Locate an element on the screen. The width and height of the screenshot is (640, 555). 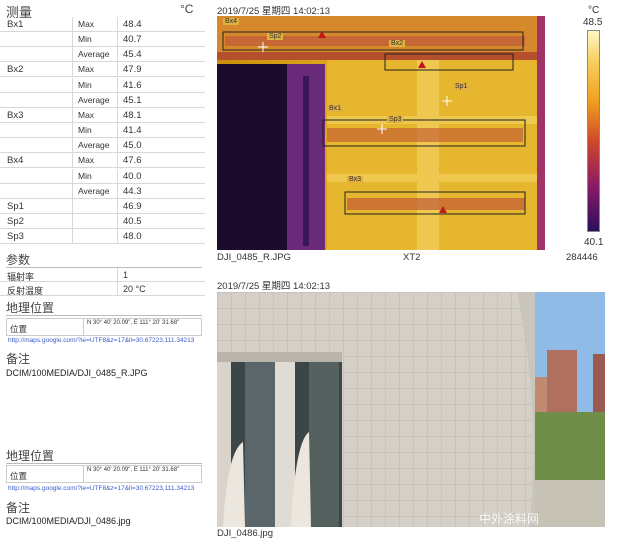
row-value: 48.4 is located at coordinates (132, 24).